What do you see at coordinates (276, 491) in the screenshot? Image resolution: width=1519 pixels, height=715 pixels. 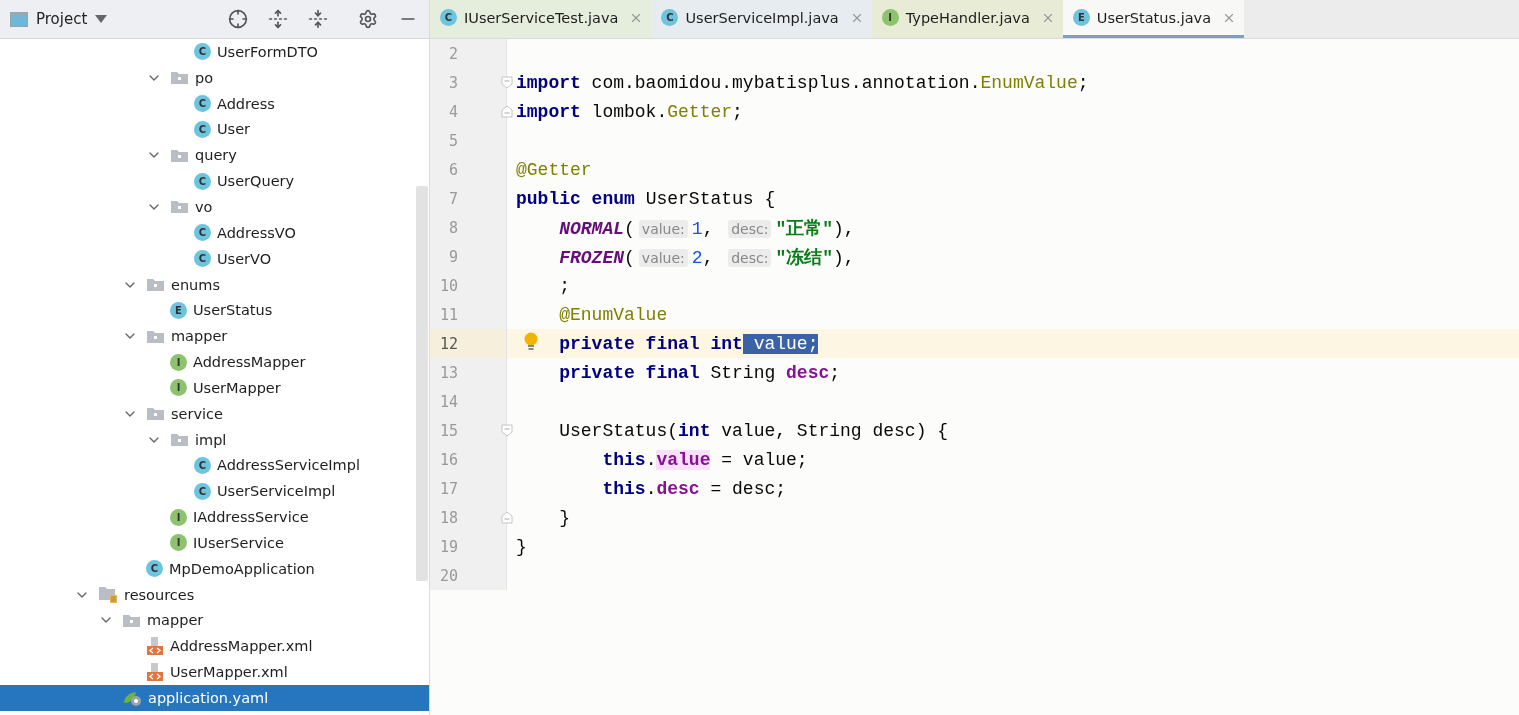 I see `tree-item-label: UserServiceImpl` at bounding box center [276, 491].